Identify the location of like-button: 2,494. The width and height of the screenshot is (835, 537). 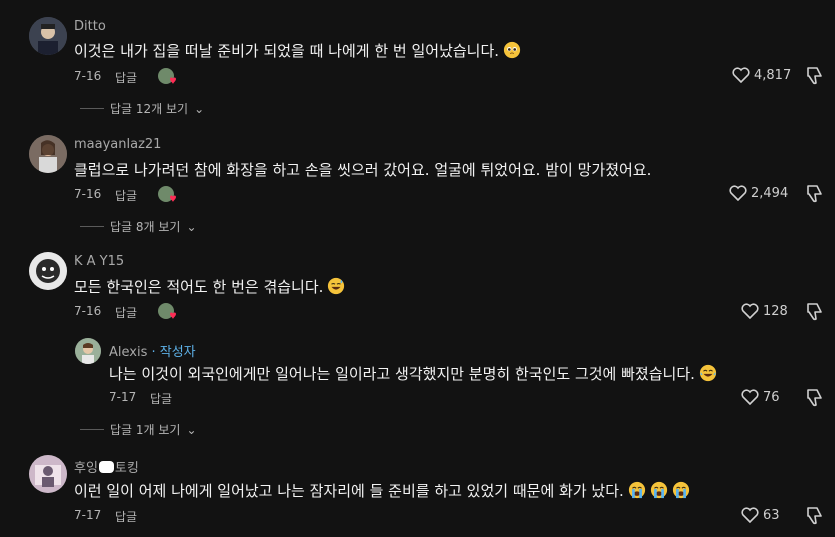
(758, 193).